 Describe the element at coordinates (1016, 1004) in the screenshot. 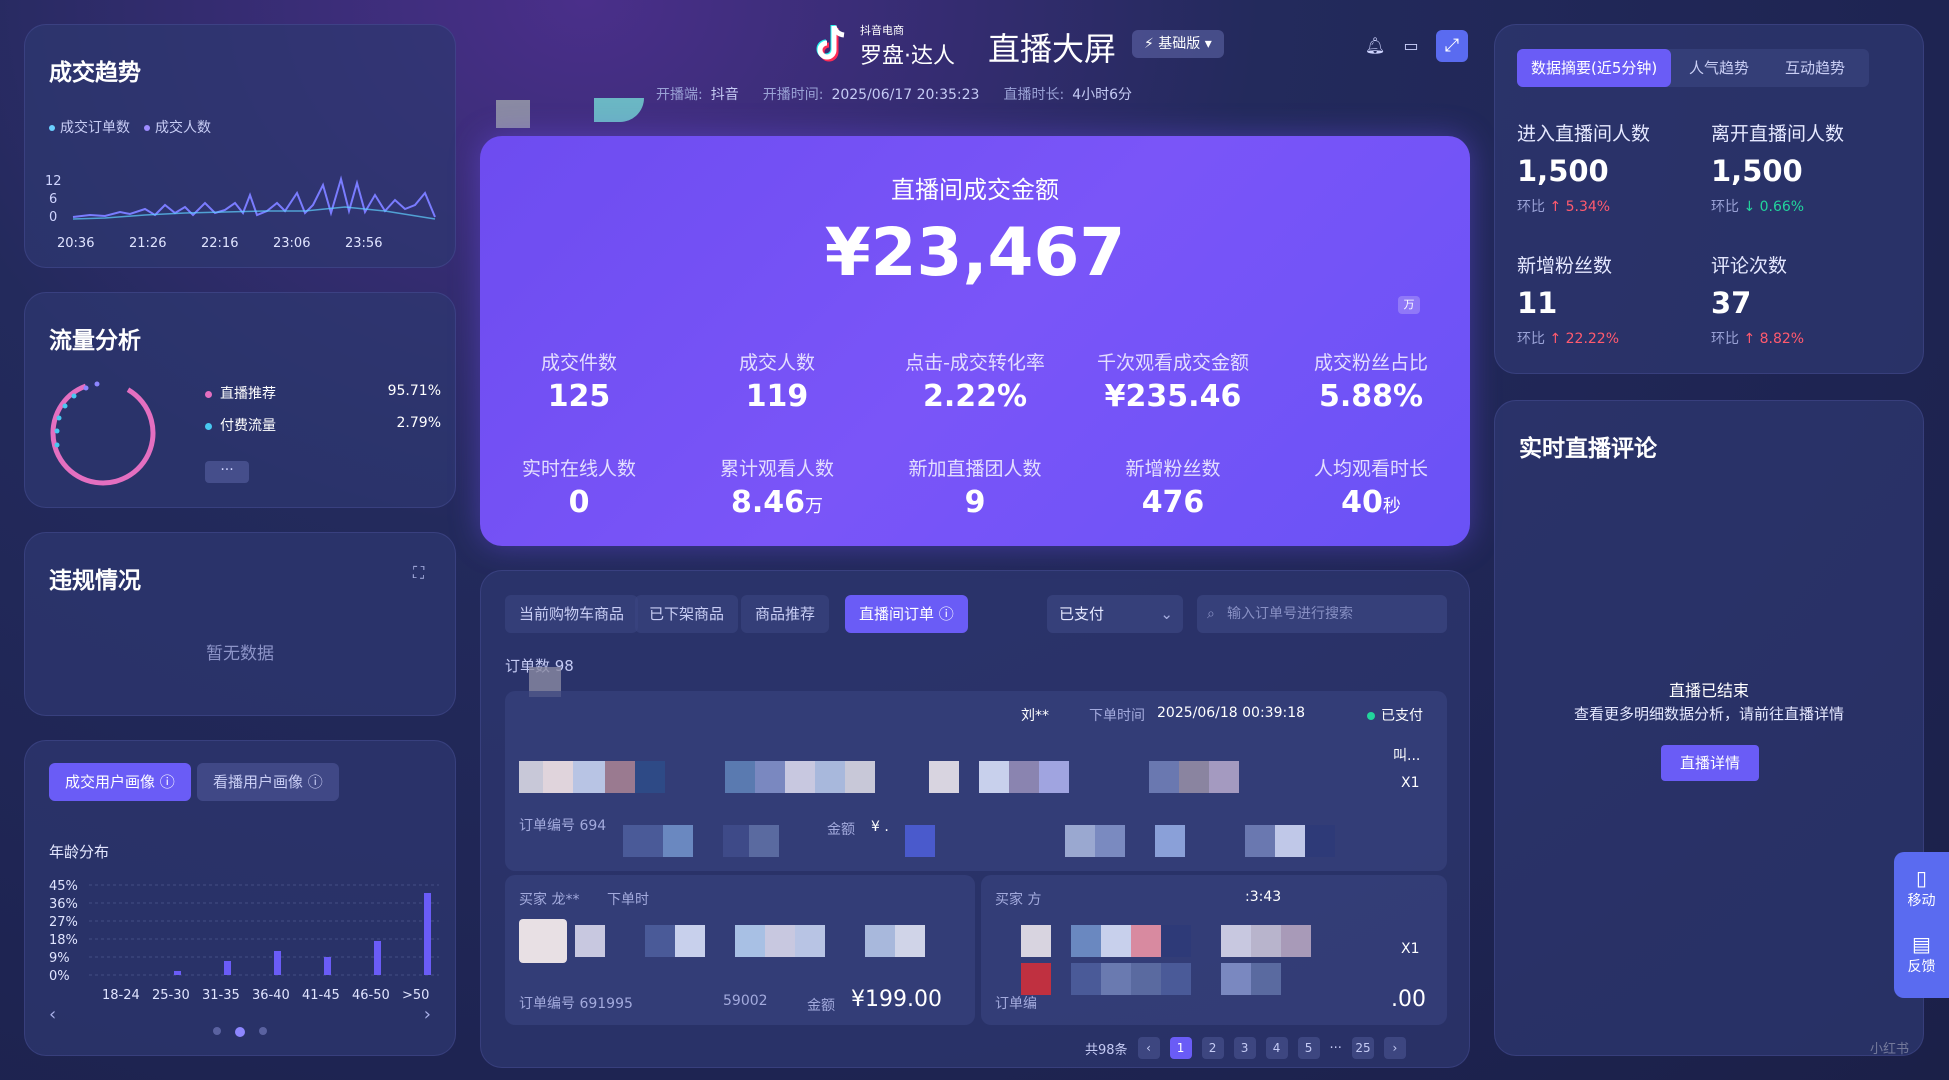

I see `order-number: 订单编` at that location.